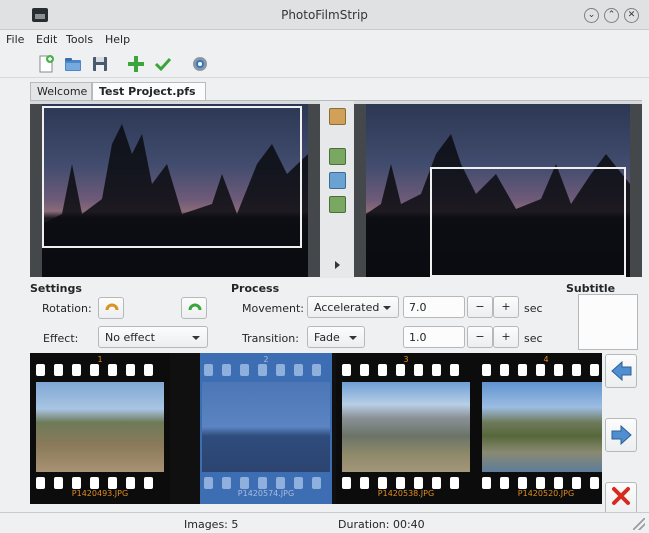  I want to click on open-folder-icon, so click(73, 64).